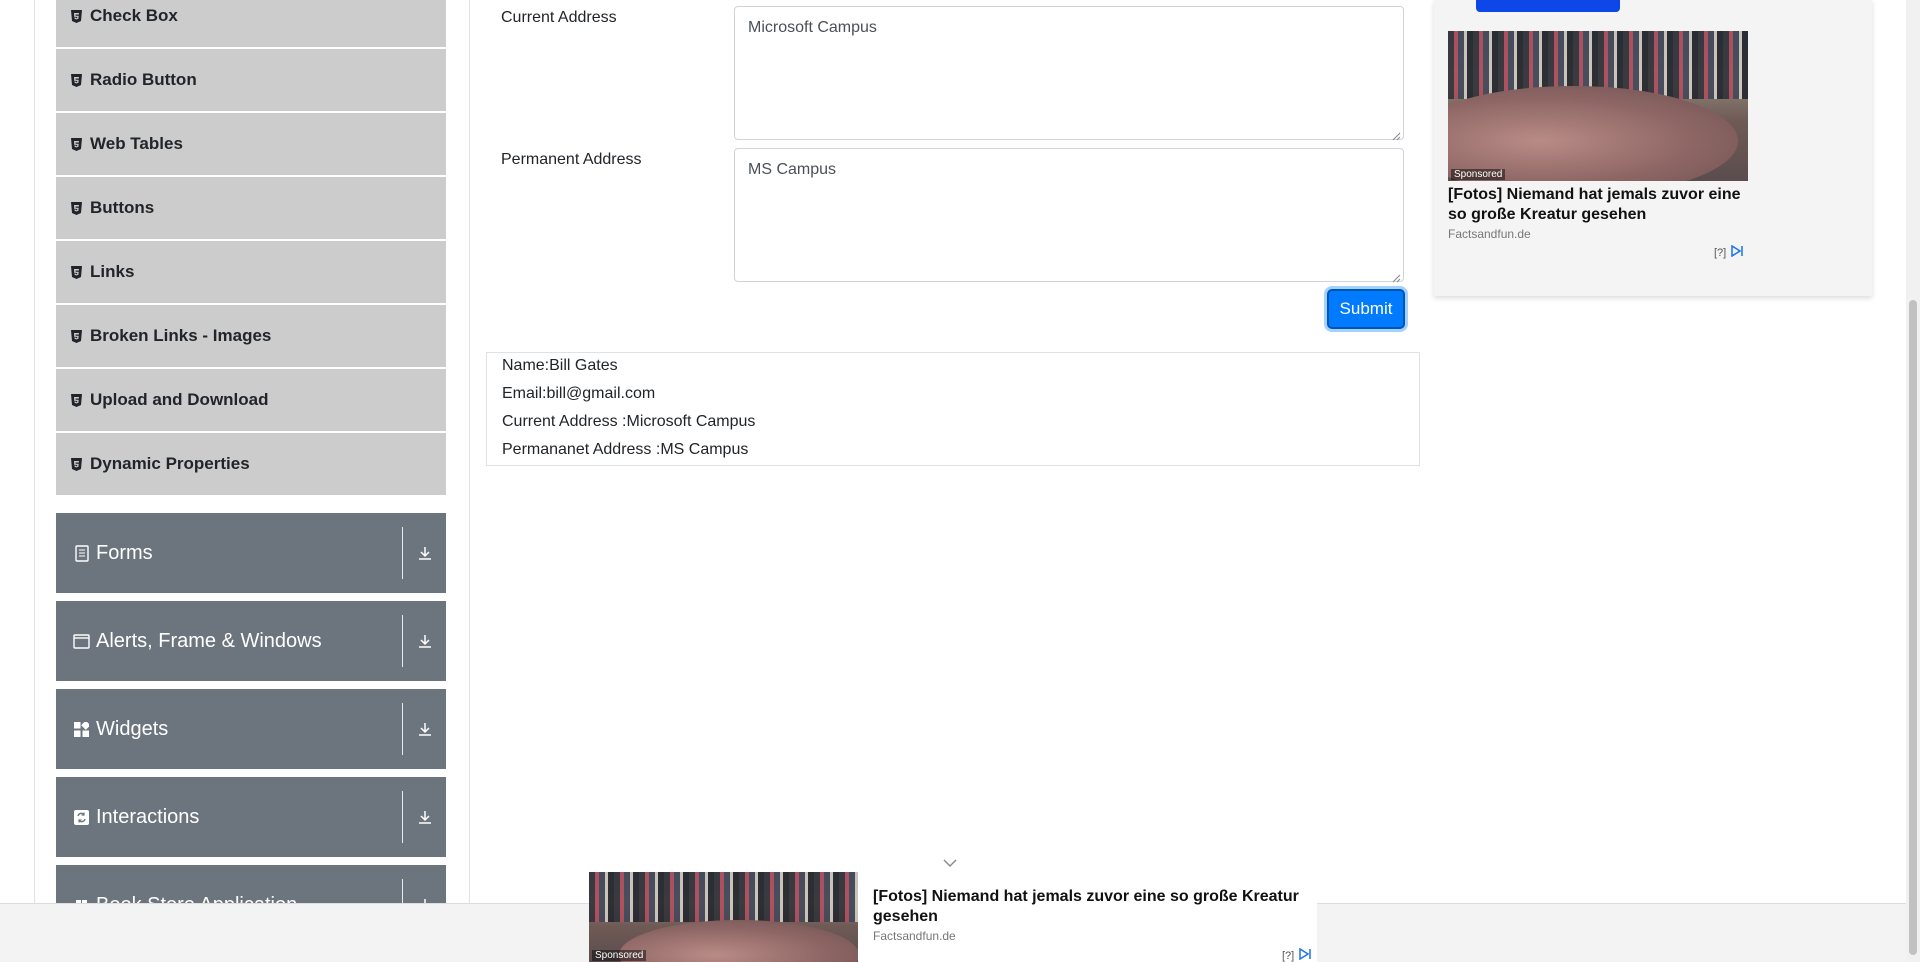 This screenshot has width=1920, height=962. What do you see at coordinates (251, 729) in the screenshot?
I see `sidebar-group-widgets: Widgets` at bounding box center [251, 729].